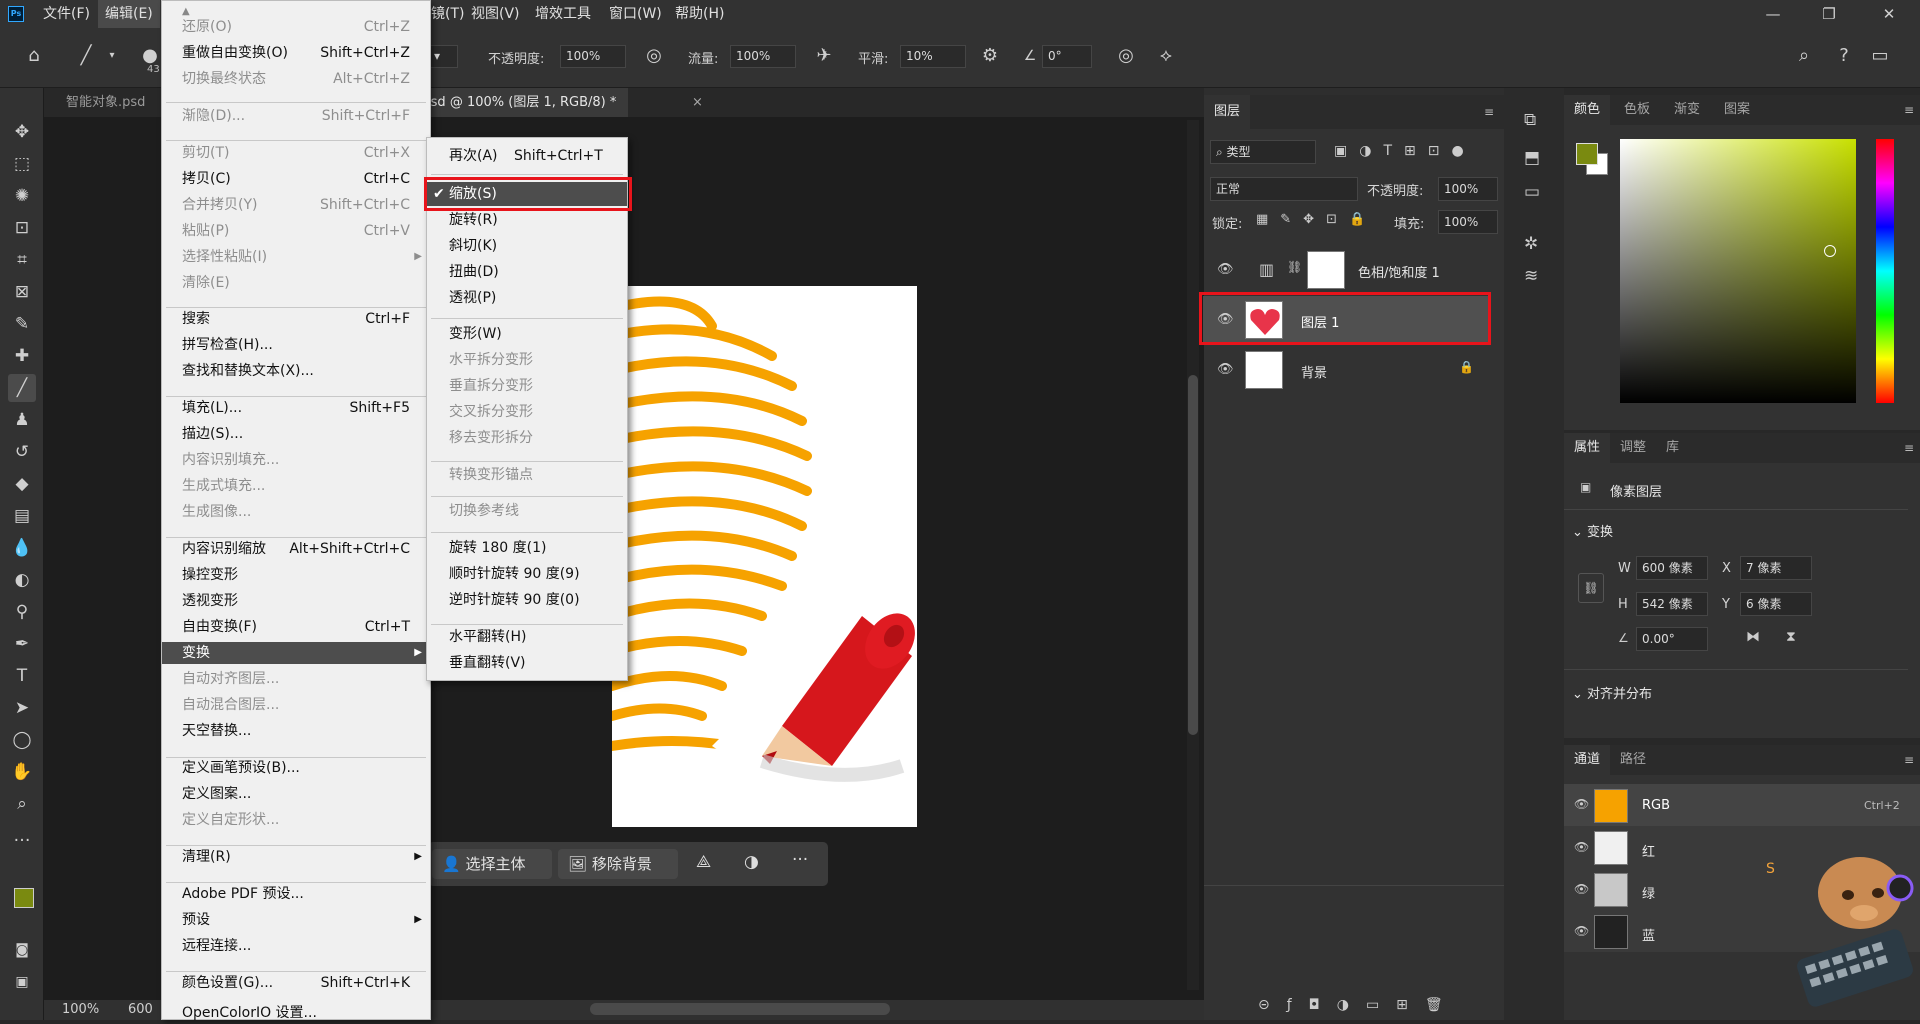  What do you see at coordinates (764, 556) in the screenshot?
I see `canvas` at bounding box center [764, 556].